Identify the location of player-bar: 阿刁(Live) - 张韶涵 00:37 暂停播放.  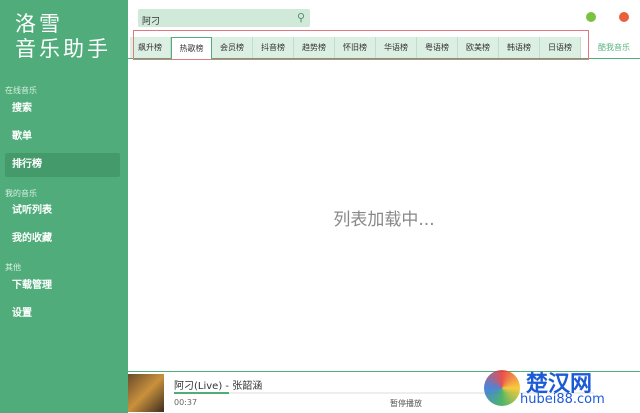
(384, 392).